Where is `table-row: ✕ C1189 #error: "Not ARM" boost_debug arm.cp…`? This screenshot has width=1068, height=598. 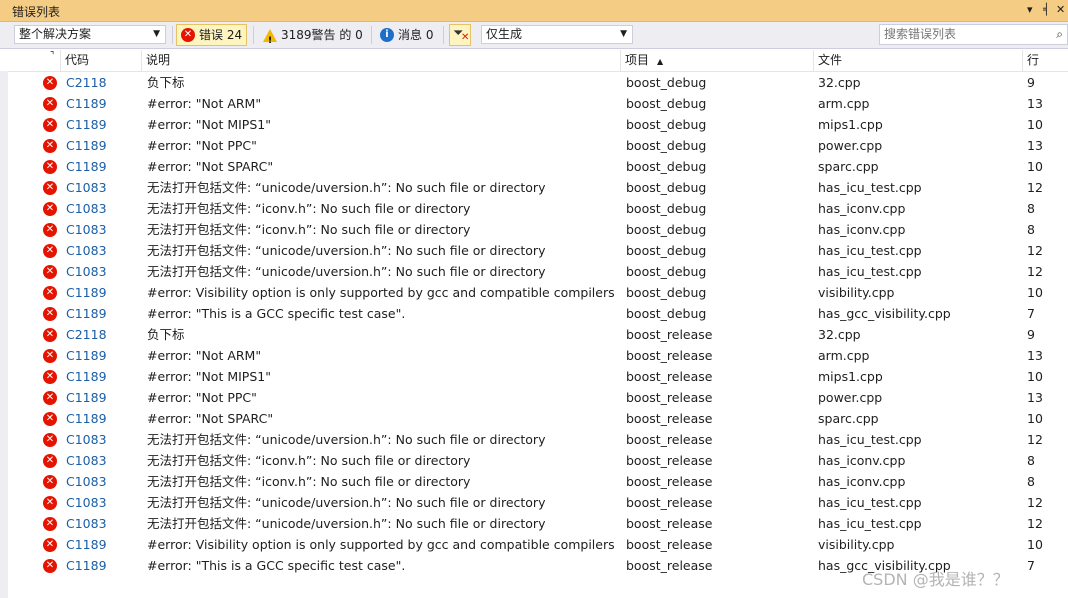 table-row: ✕ C1189 #error: "Not ARM" boost_debug arm.cp… is located at coordinates (534, 103).